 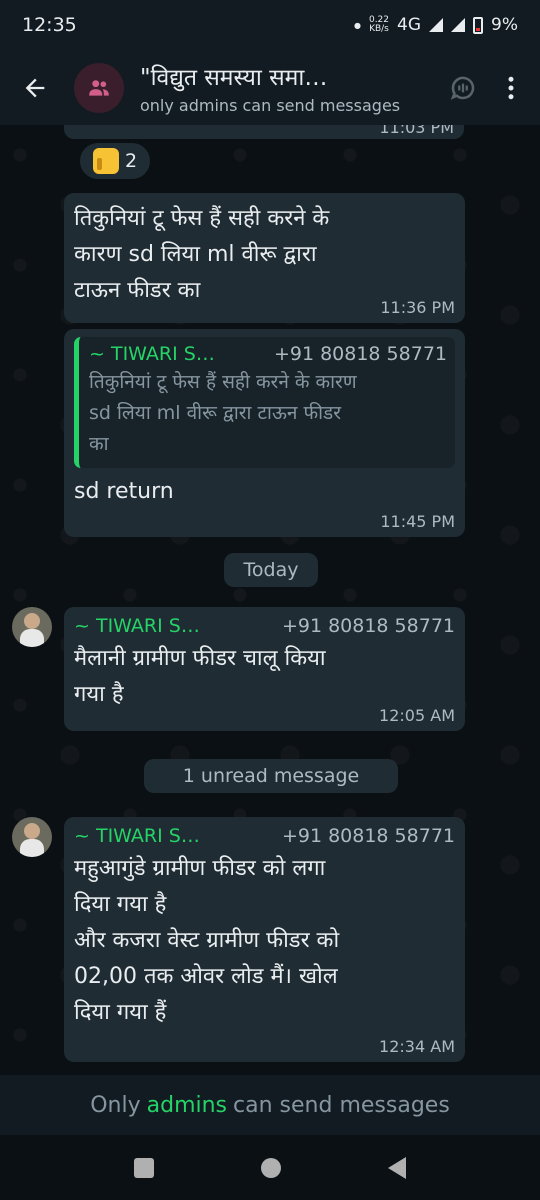 I want to click on system-nav-bar, so click(x=270, y=1167).